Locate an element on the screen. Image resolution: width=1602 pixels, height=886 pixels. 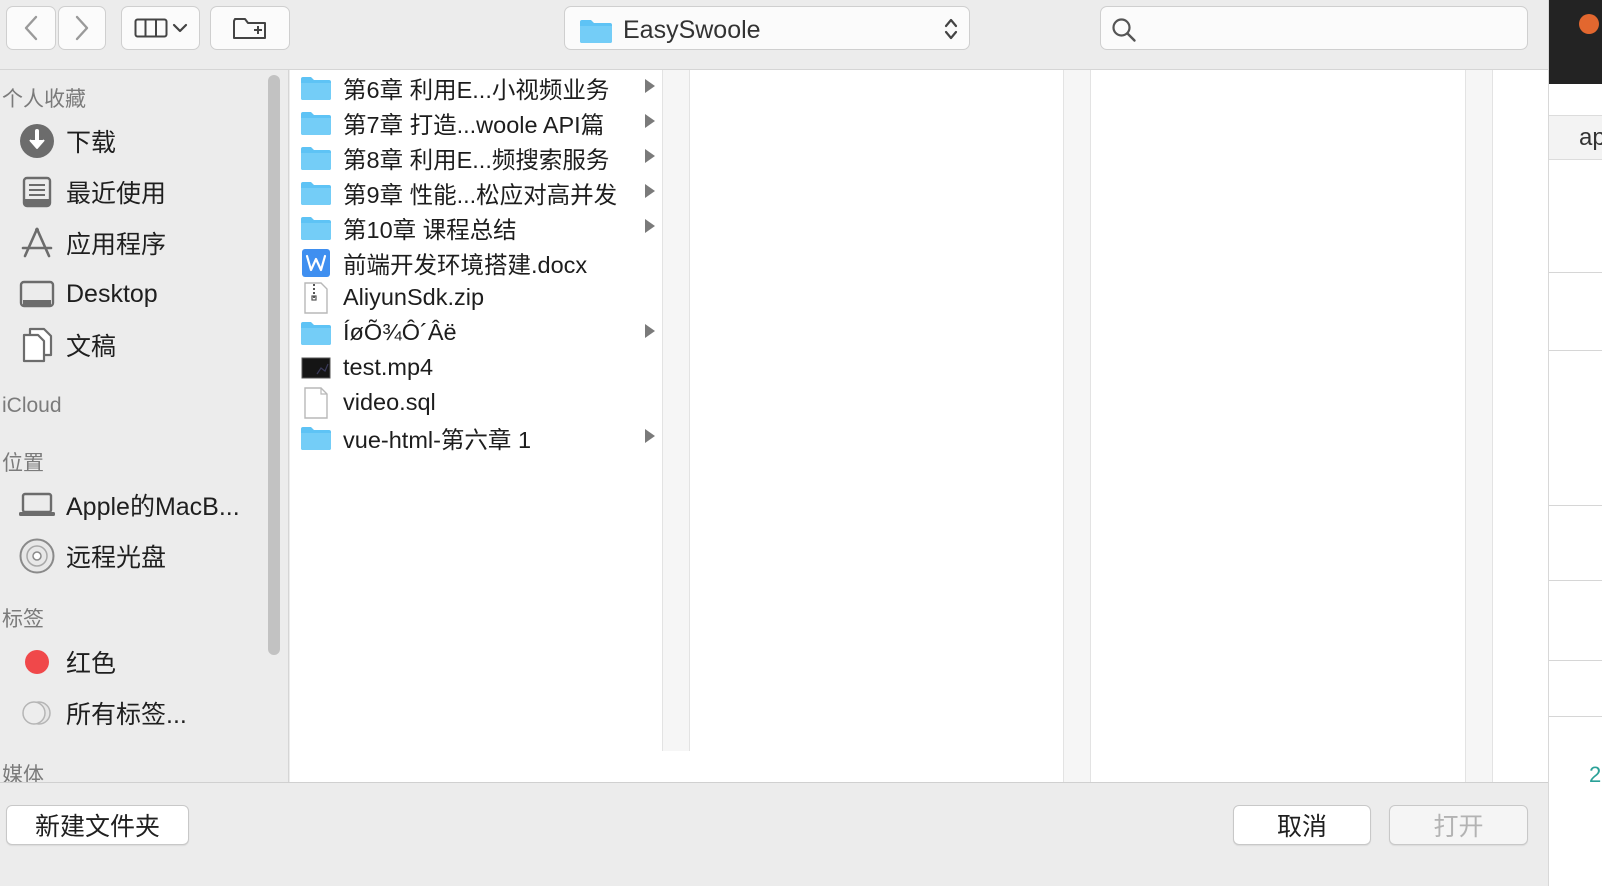
cancel-button: 取消 is located at coordinates (1302, 825).